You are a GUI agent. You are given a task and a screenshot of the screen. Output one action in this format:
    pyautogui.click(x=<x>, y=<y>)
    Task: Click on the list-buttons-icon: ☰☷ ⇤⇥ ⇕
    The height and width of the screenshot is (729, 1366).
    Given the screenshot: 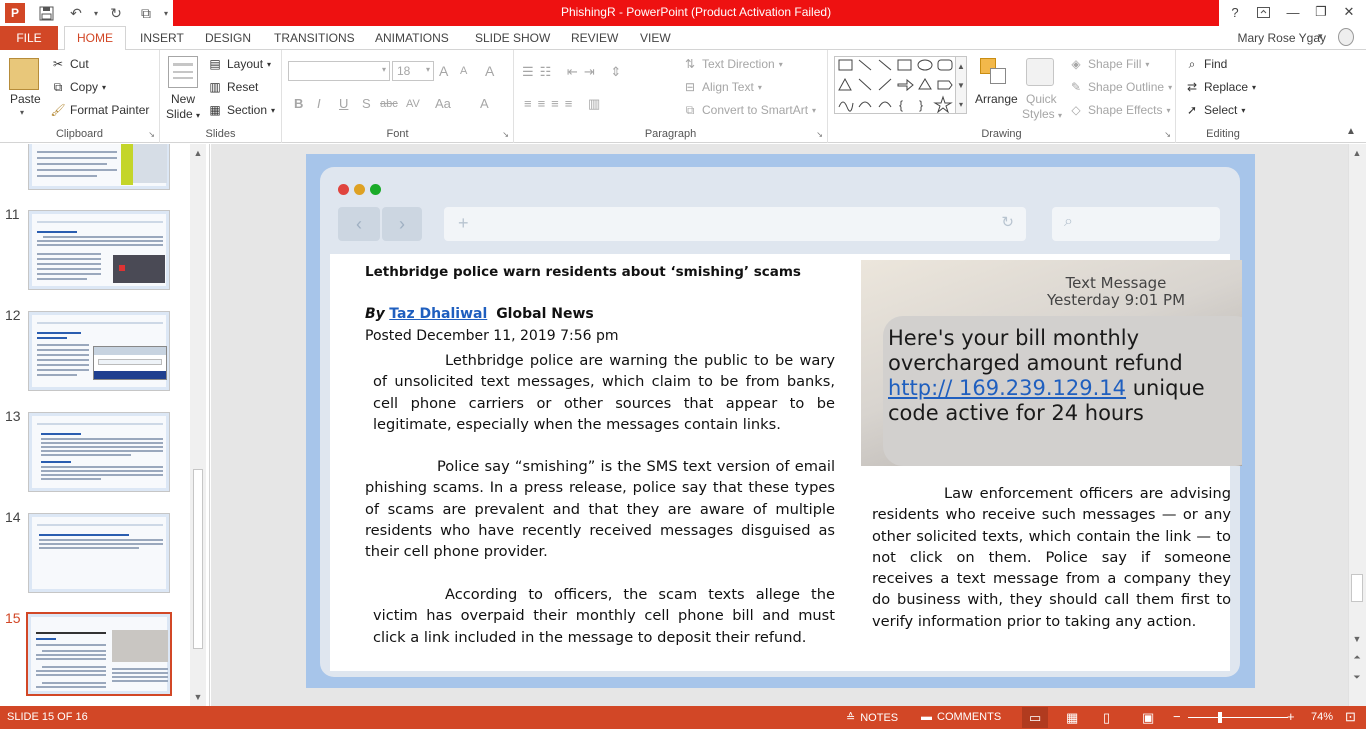 What is the action you would take?
    pyautogui.click(x=574, y=72)
    